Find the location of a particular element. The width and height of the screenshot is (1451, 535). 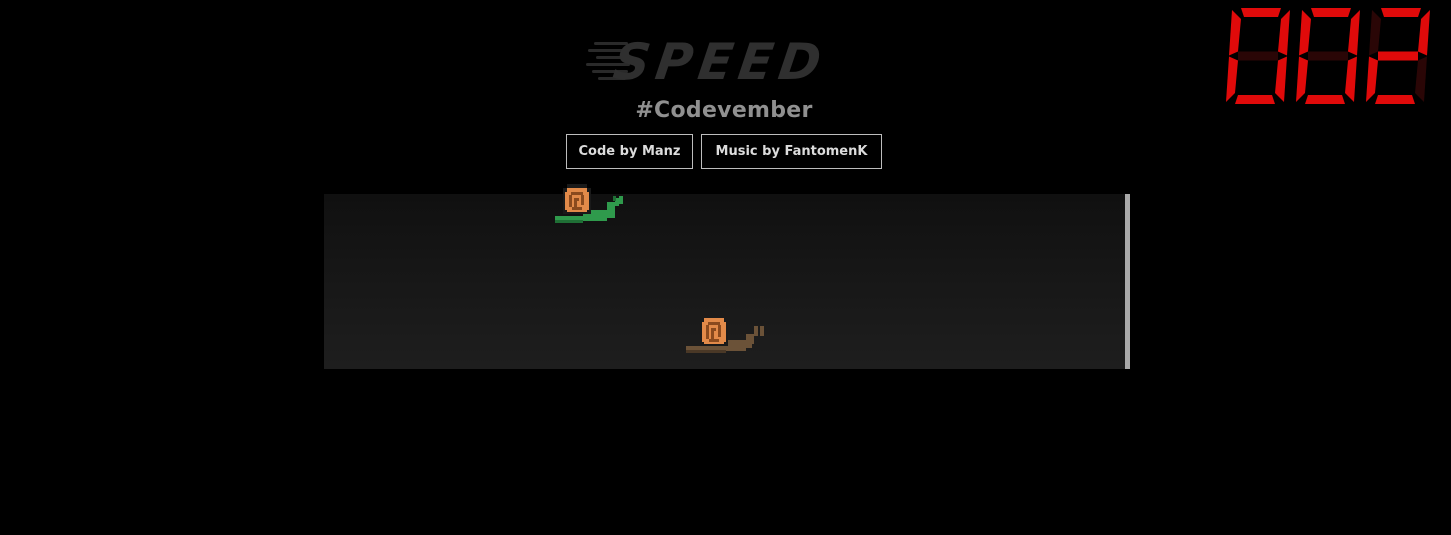

score-counter is located at coordinates (1327, 59).